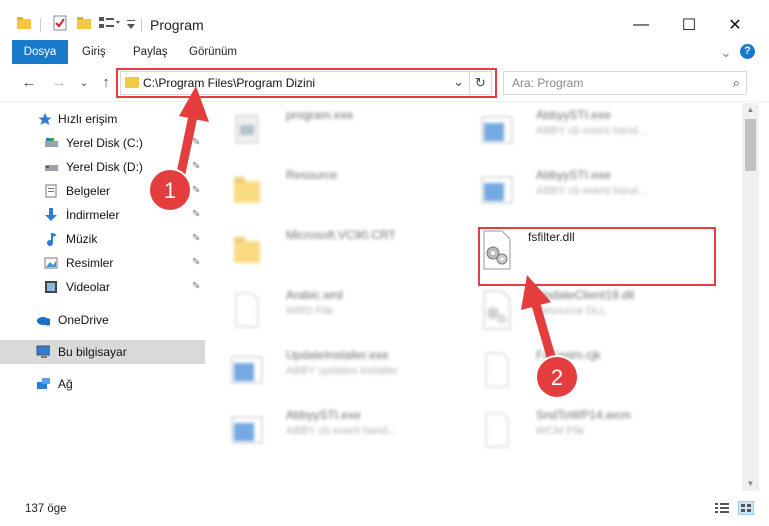 Image resolution: width=769 pixels, height=526 pixels. I want to click on sidebar-item-pictures: Resimler ✎, so click(102, 263).